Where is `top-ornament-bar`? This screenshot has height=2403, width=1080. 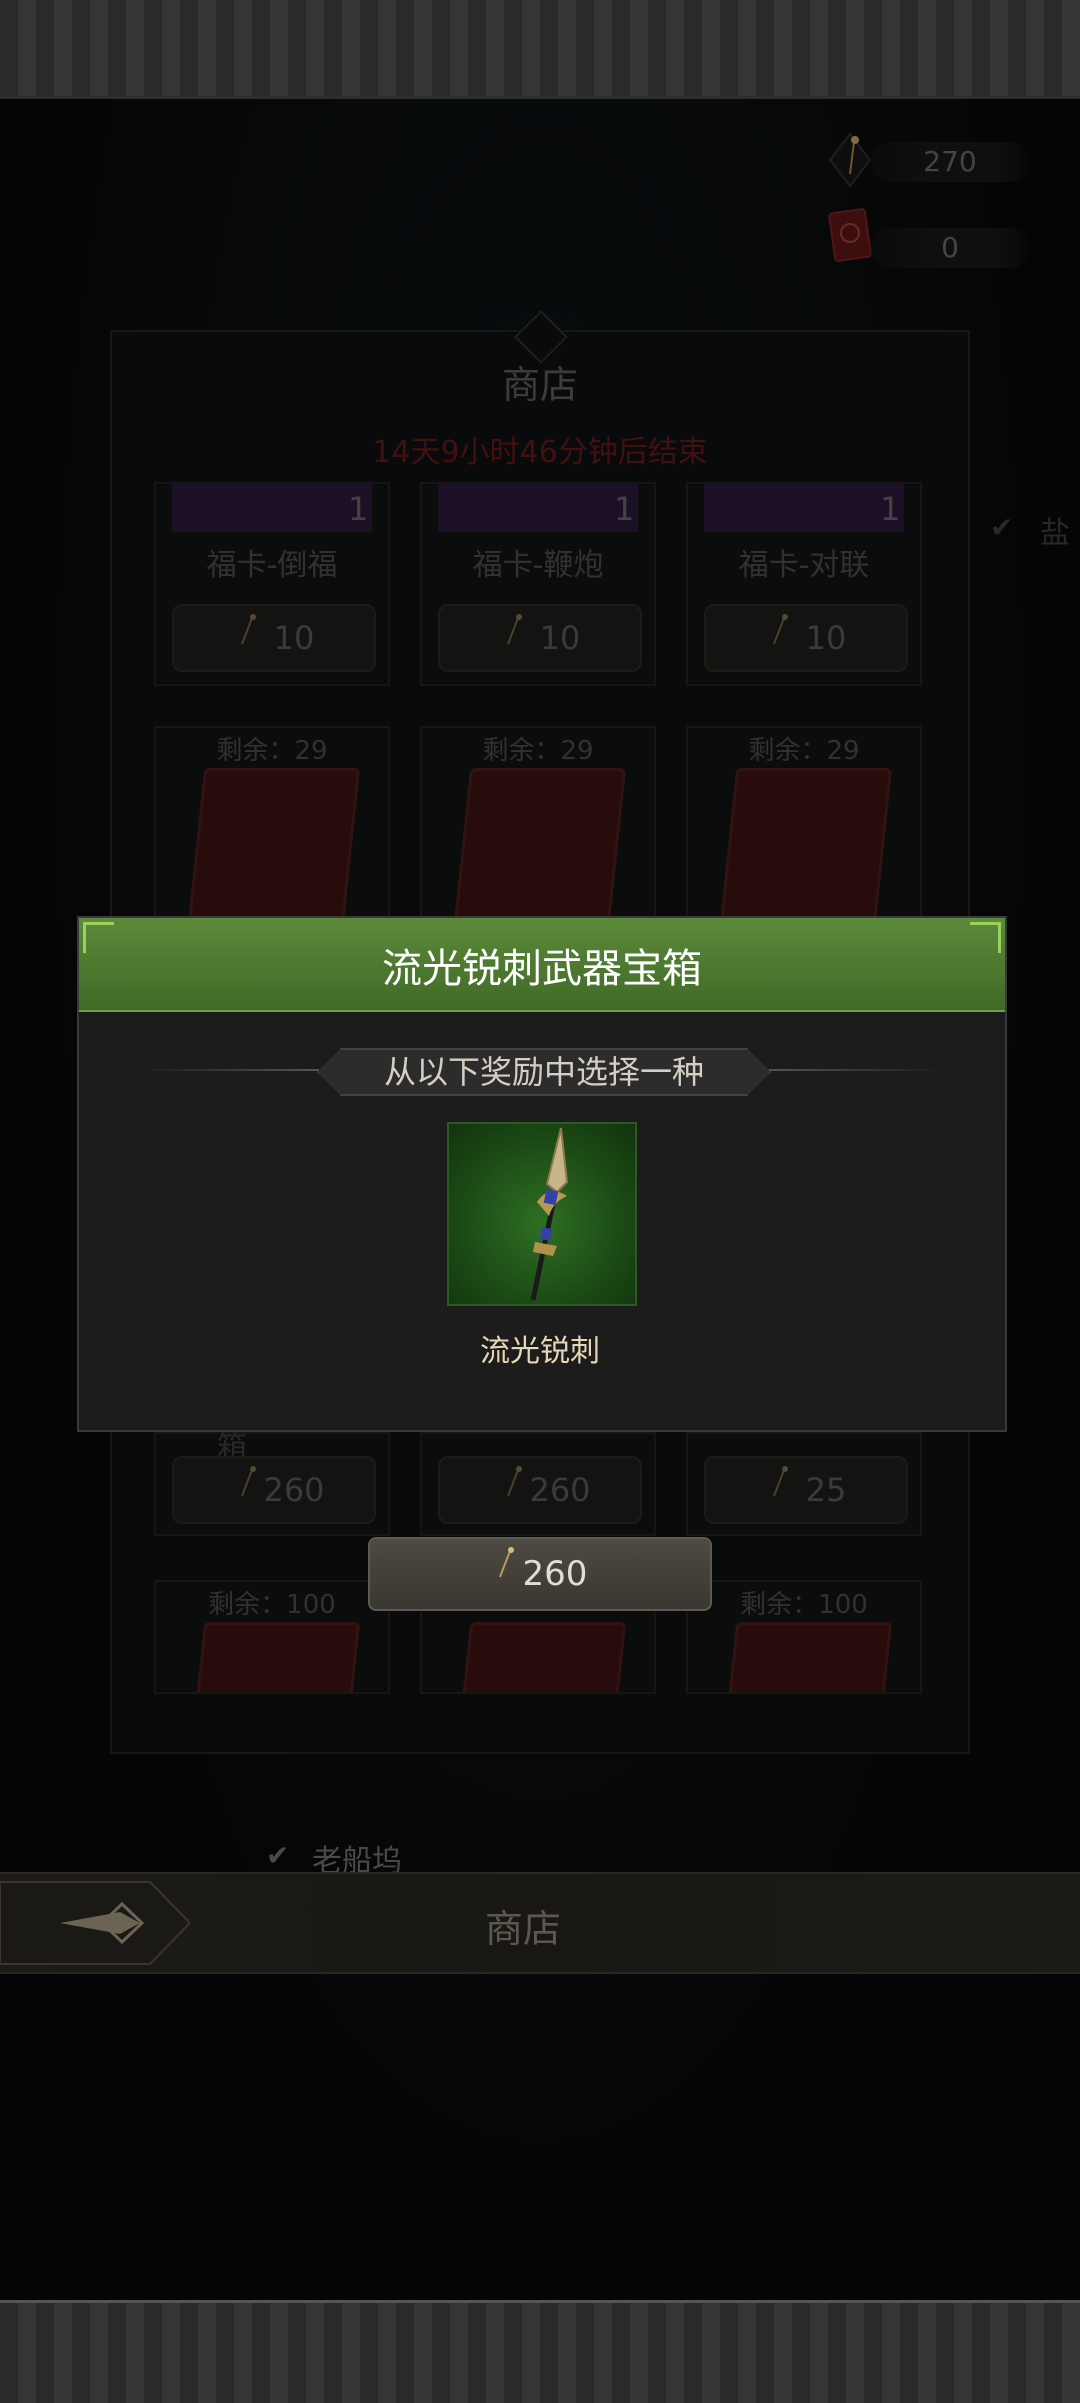
top-ornament-bar is located at coordinates (540, 49).